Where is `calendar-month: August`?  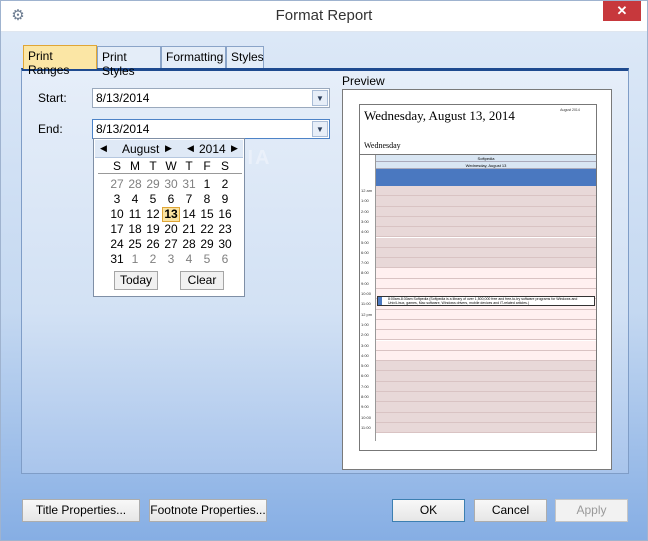
calendar-month: August is located at coordinates (141, 149).